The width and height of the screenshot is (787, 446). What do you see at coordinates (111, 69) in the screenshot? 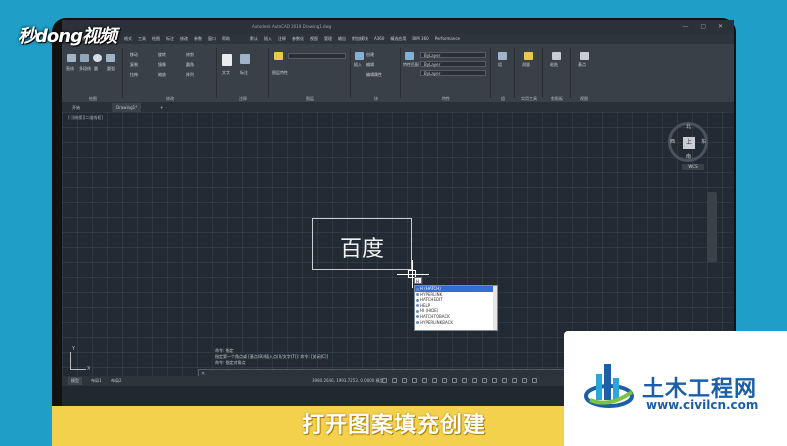
I see `draw-tool-arc: 圆弧` at bounding box center [111, 69].